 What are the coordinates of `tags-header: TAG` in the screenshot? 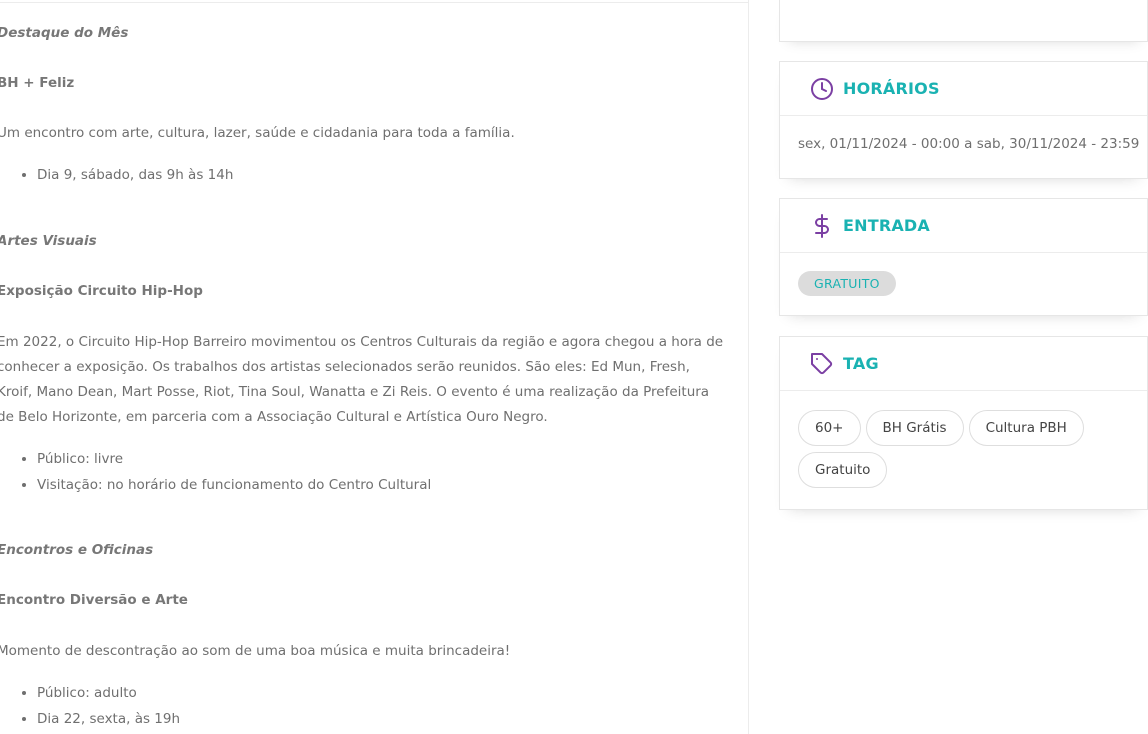 It's located at (963, 364).